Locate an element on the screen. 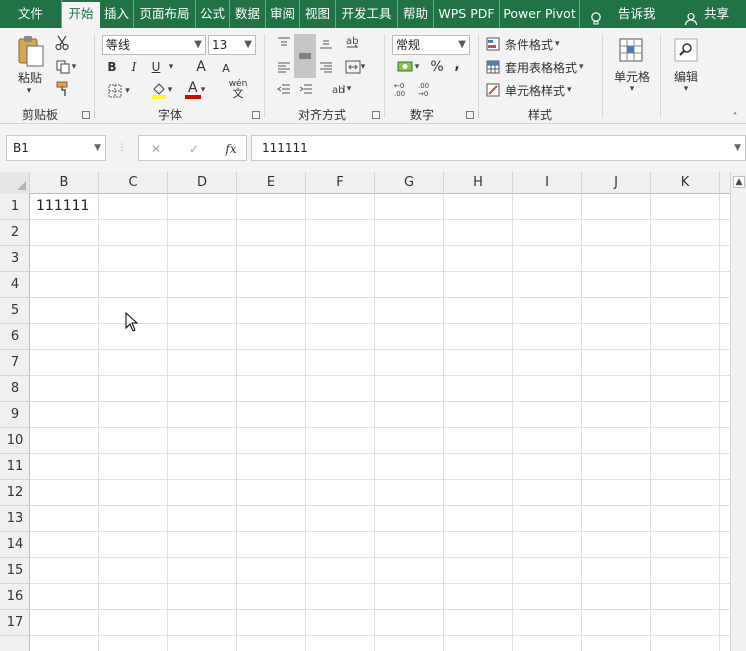 The height and width of the screenshot is (651, 746). increase-indent-icon is located at coordinates (306, 89).